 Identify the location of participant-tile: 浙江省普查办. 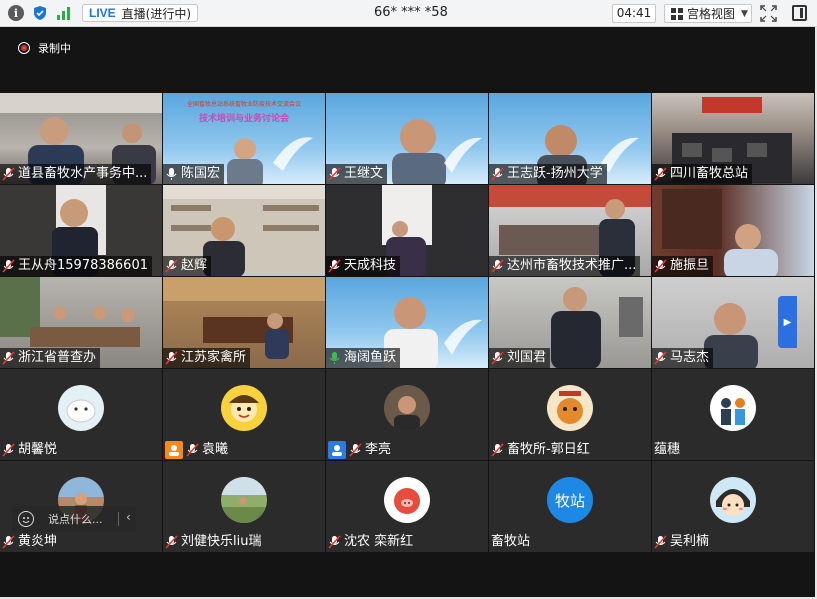
(81, 322).